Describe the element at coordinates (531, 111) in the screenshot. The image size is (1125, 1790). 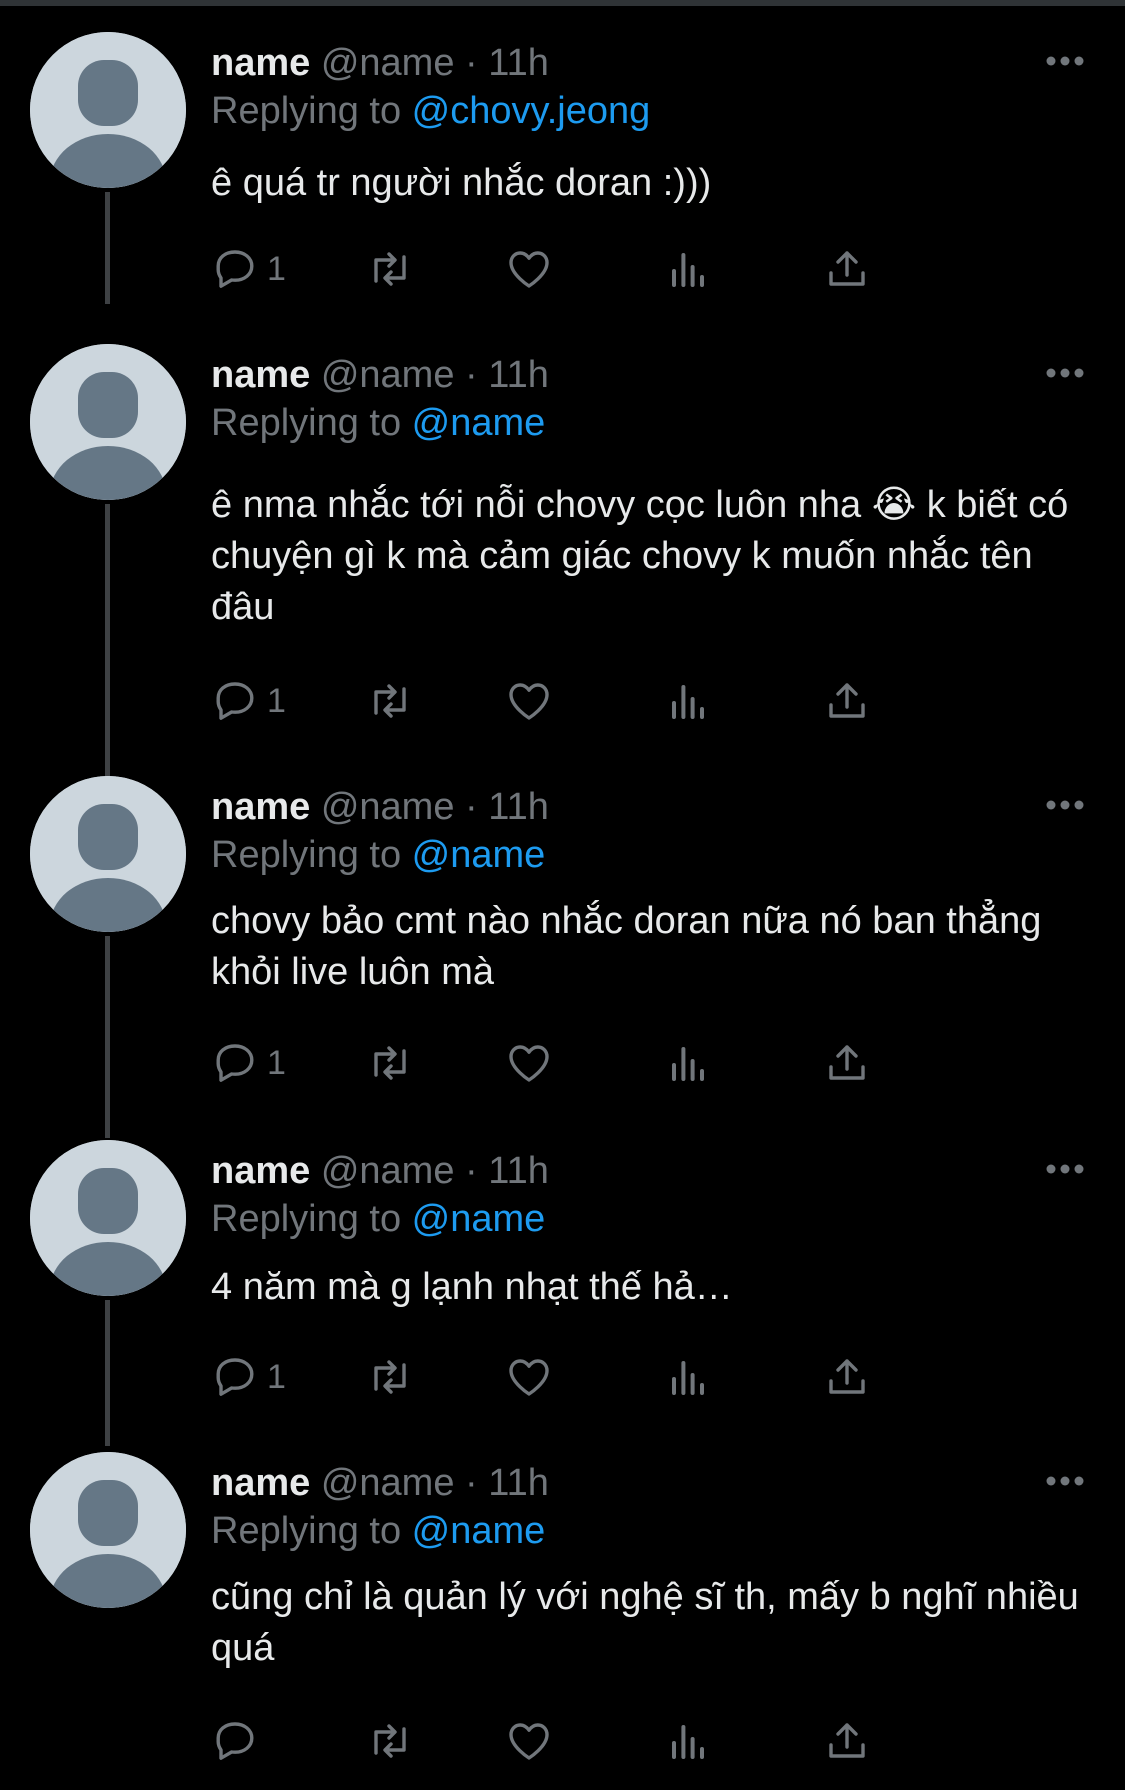
I see `mention-link: @chovy.jeong` at that location.